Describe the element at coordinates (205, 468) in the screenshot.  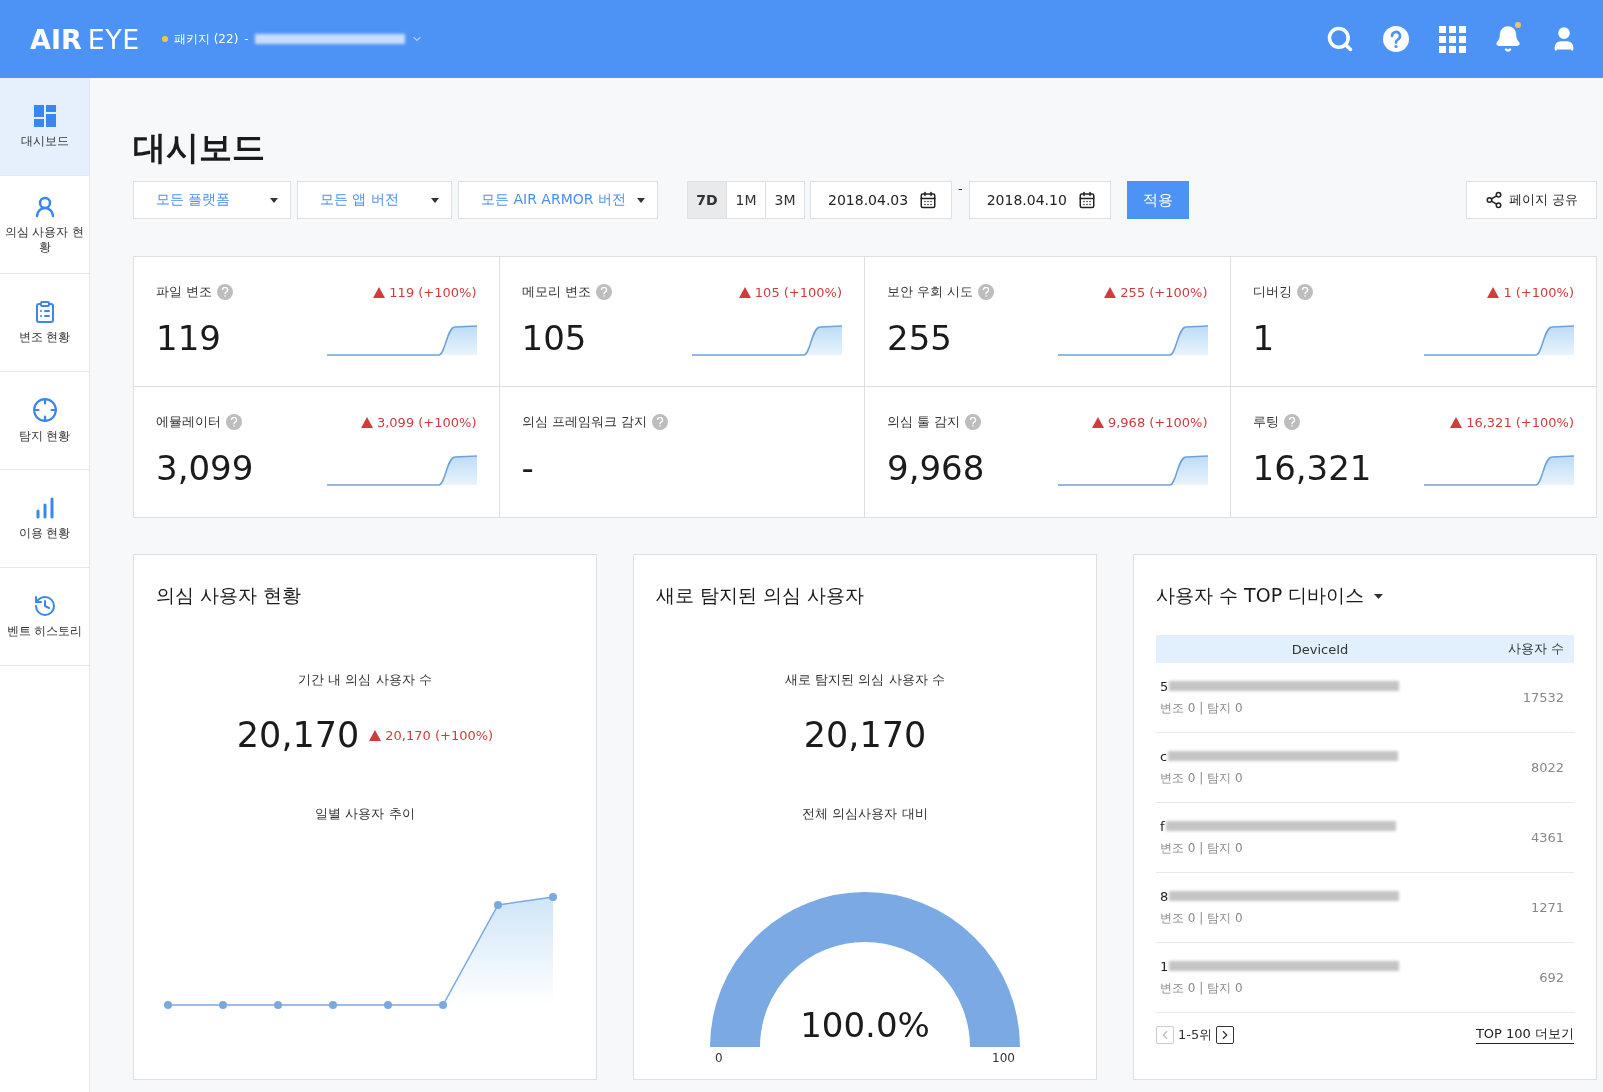
I see `metric-value: 3,099` at that location.